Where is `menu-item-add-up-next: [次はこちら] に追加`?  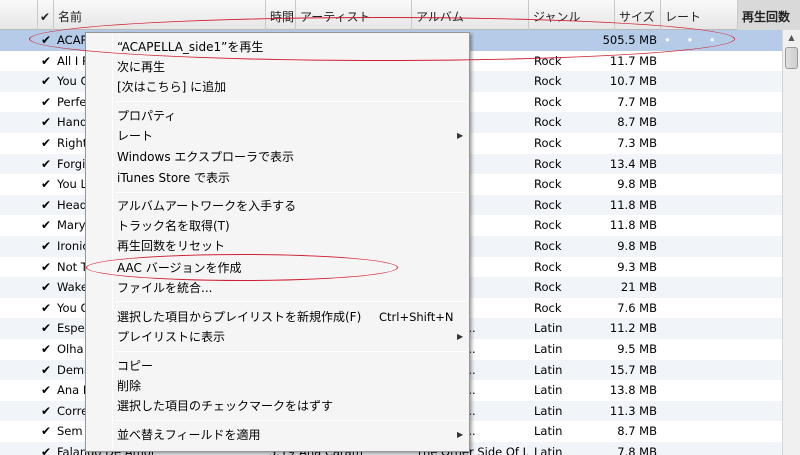 menu-item-add-up-next: [次はこちら] に追加 is located at coordinates (292, 87).